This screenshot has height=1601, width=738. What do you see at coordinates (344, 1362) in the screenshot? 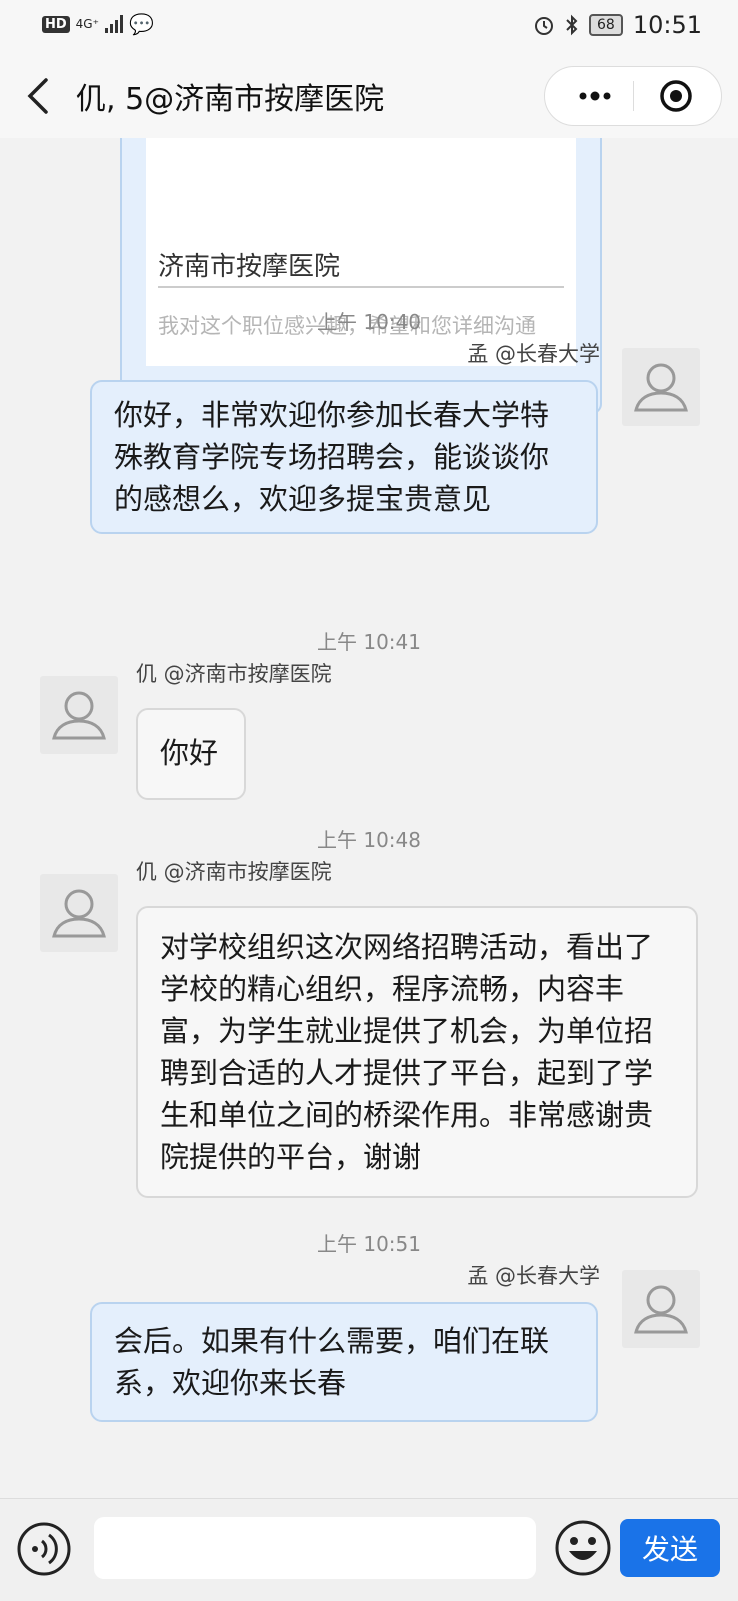
I see `message-bubble: 会后。如果有什么需要，咱们在联系，欢迎你来长春` at bounding box center [344, 1362].